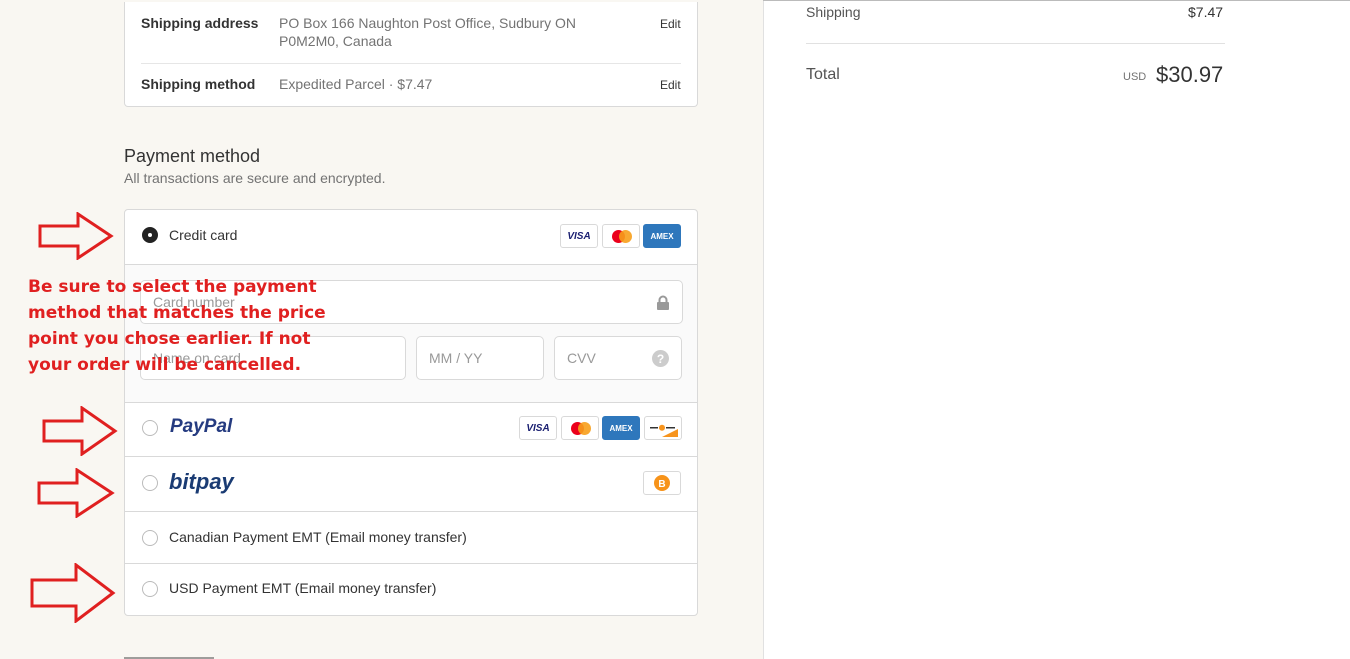 The image size is (1350, 659). I want to click on annotation-arrow-bitpay, so click(76, 493).